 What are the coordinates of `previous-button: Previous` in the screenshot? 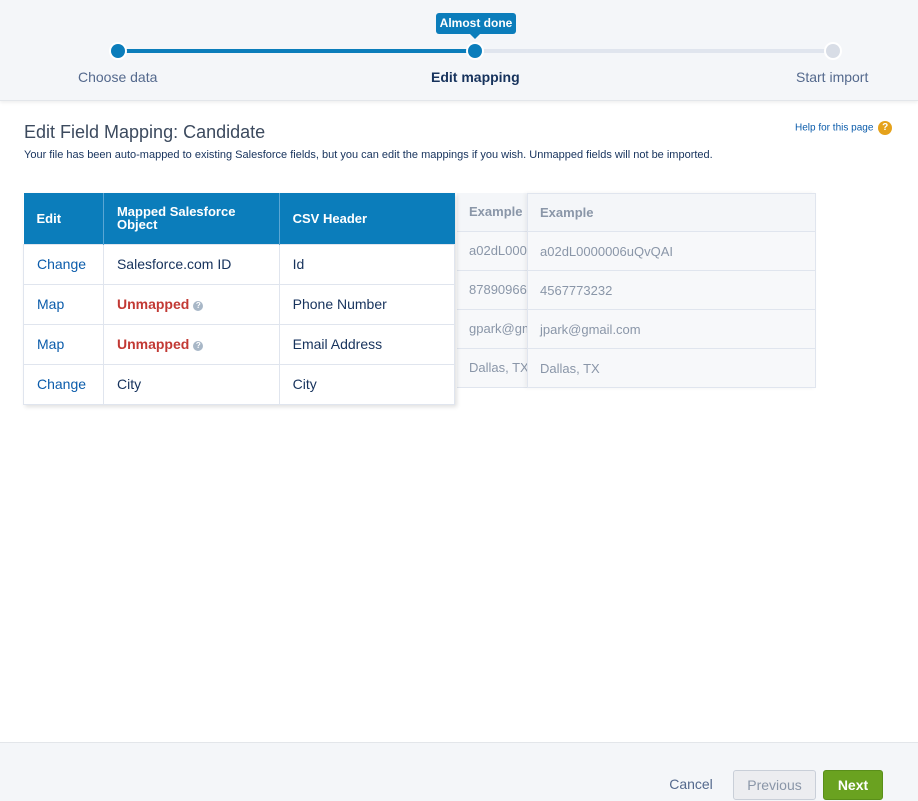 It's located at (774, 785).